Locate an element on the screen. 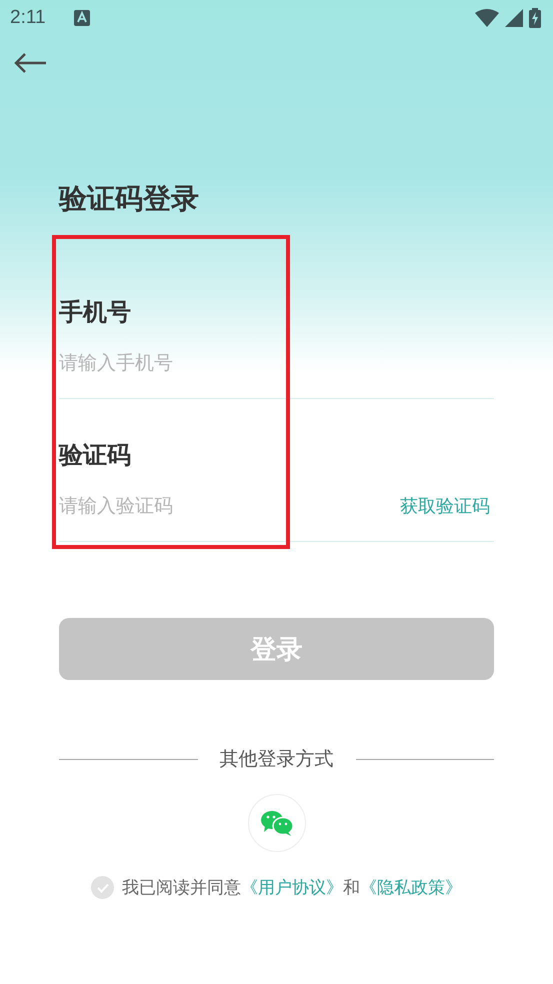 This screenshot has width=553, height=984. agreement-joiner: 和 is located at coordinates (351, 888).